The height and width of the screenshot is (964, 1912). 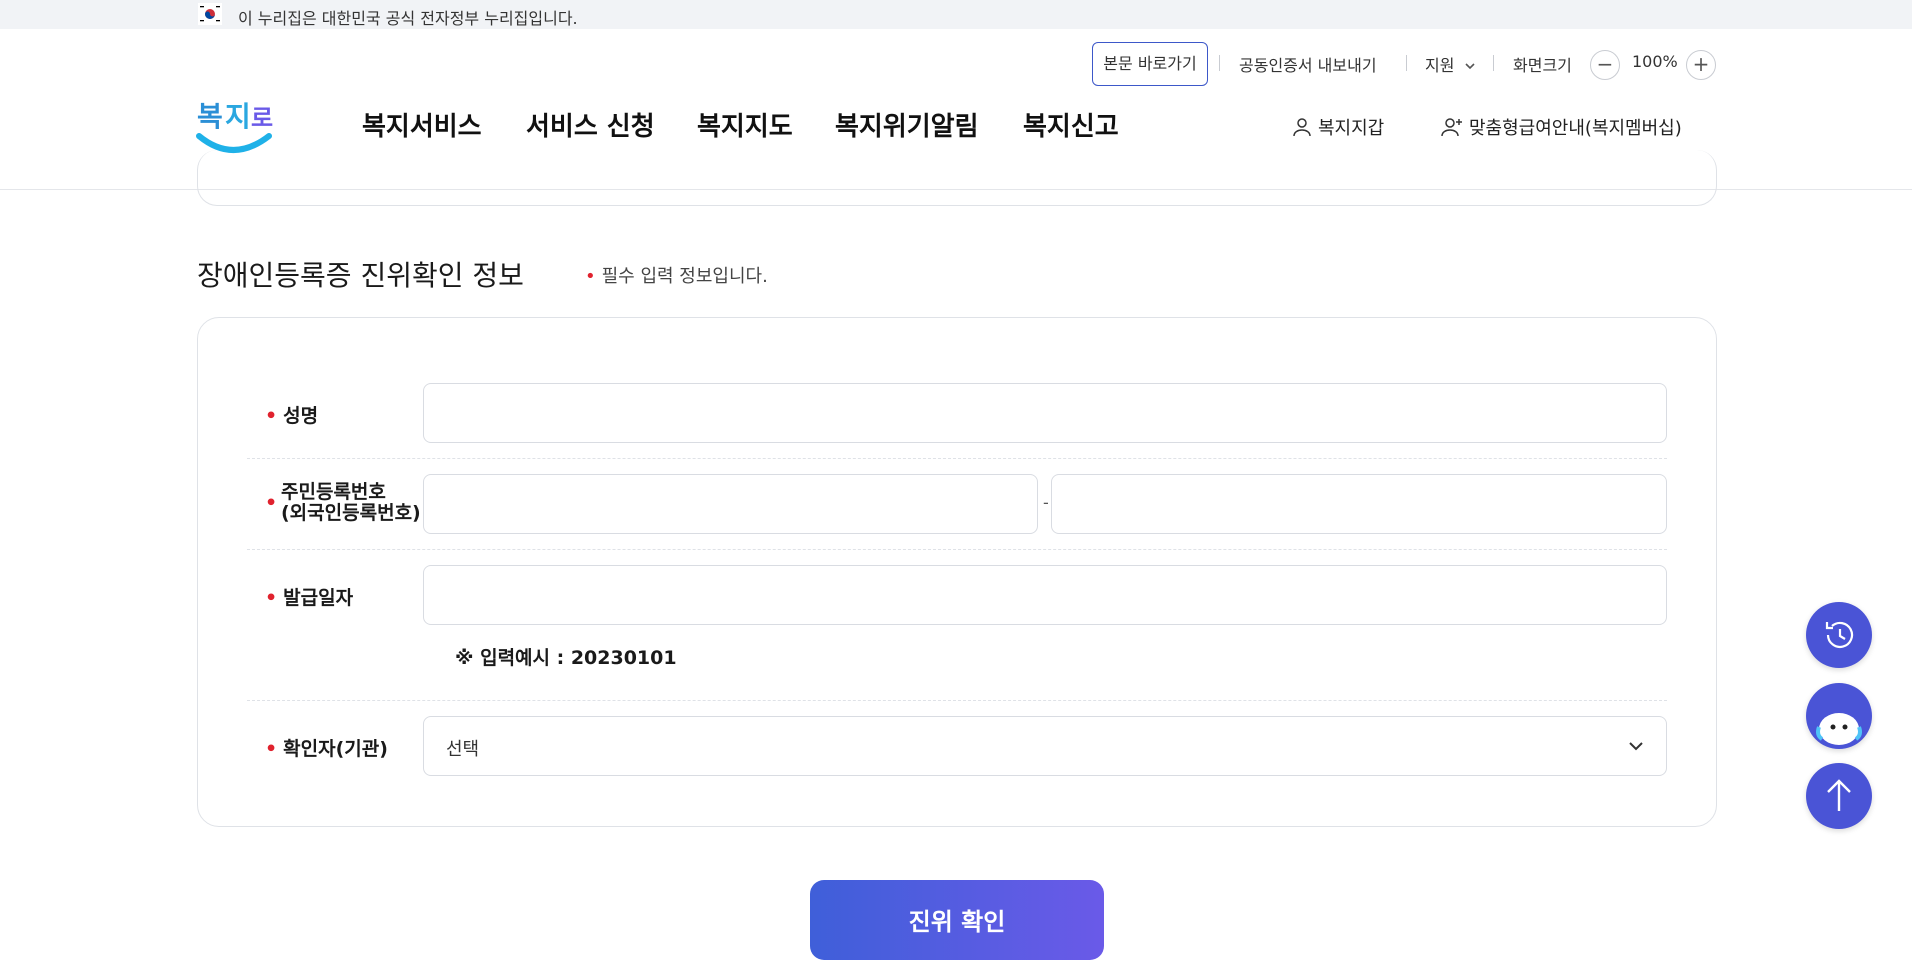 What do you see at coordinates (1308, 64) in the screenshot?
I see `cert-export-link: 공동인증서 내보내기` at bounding box center [1308, 64].